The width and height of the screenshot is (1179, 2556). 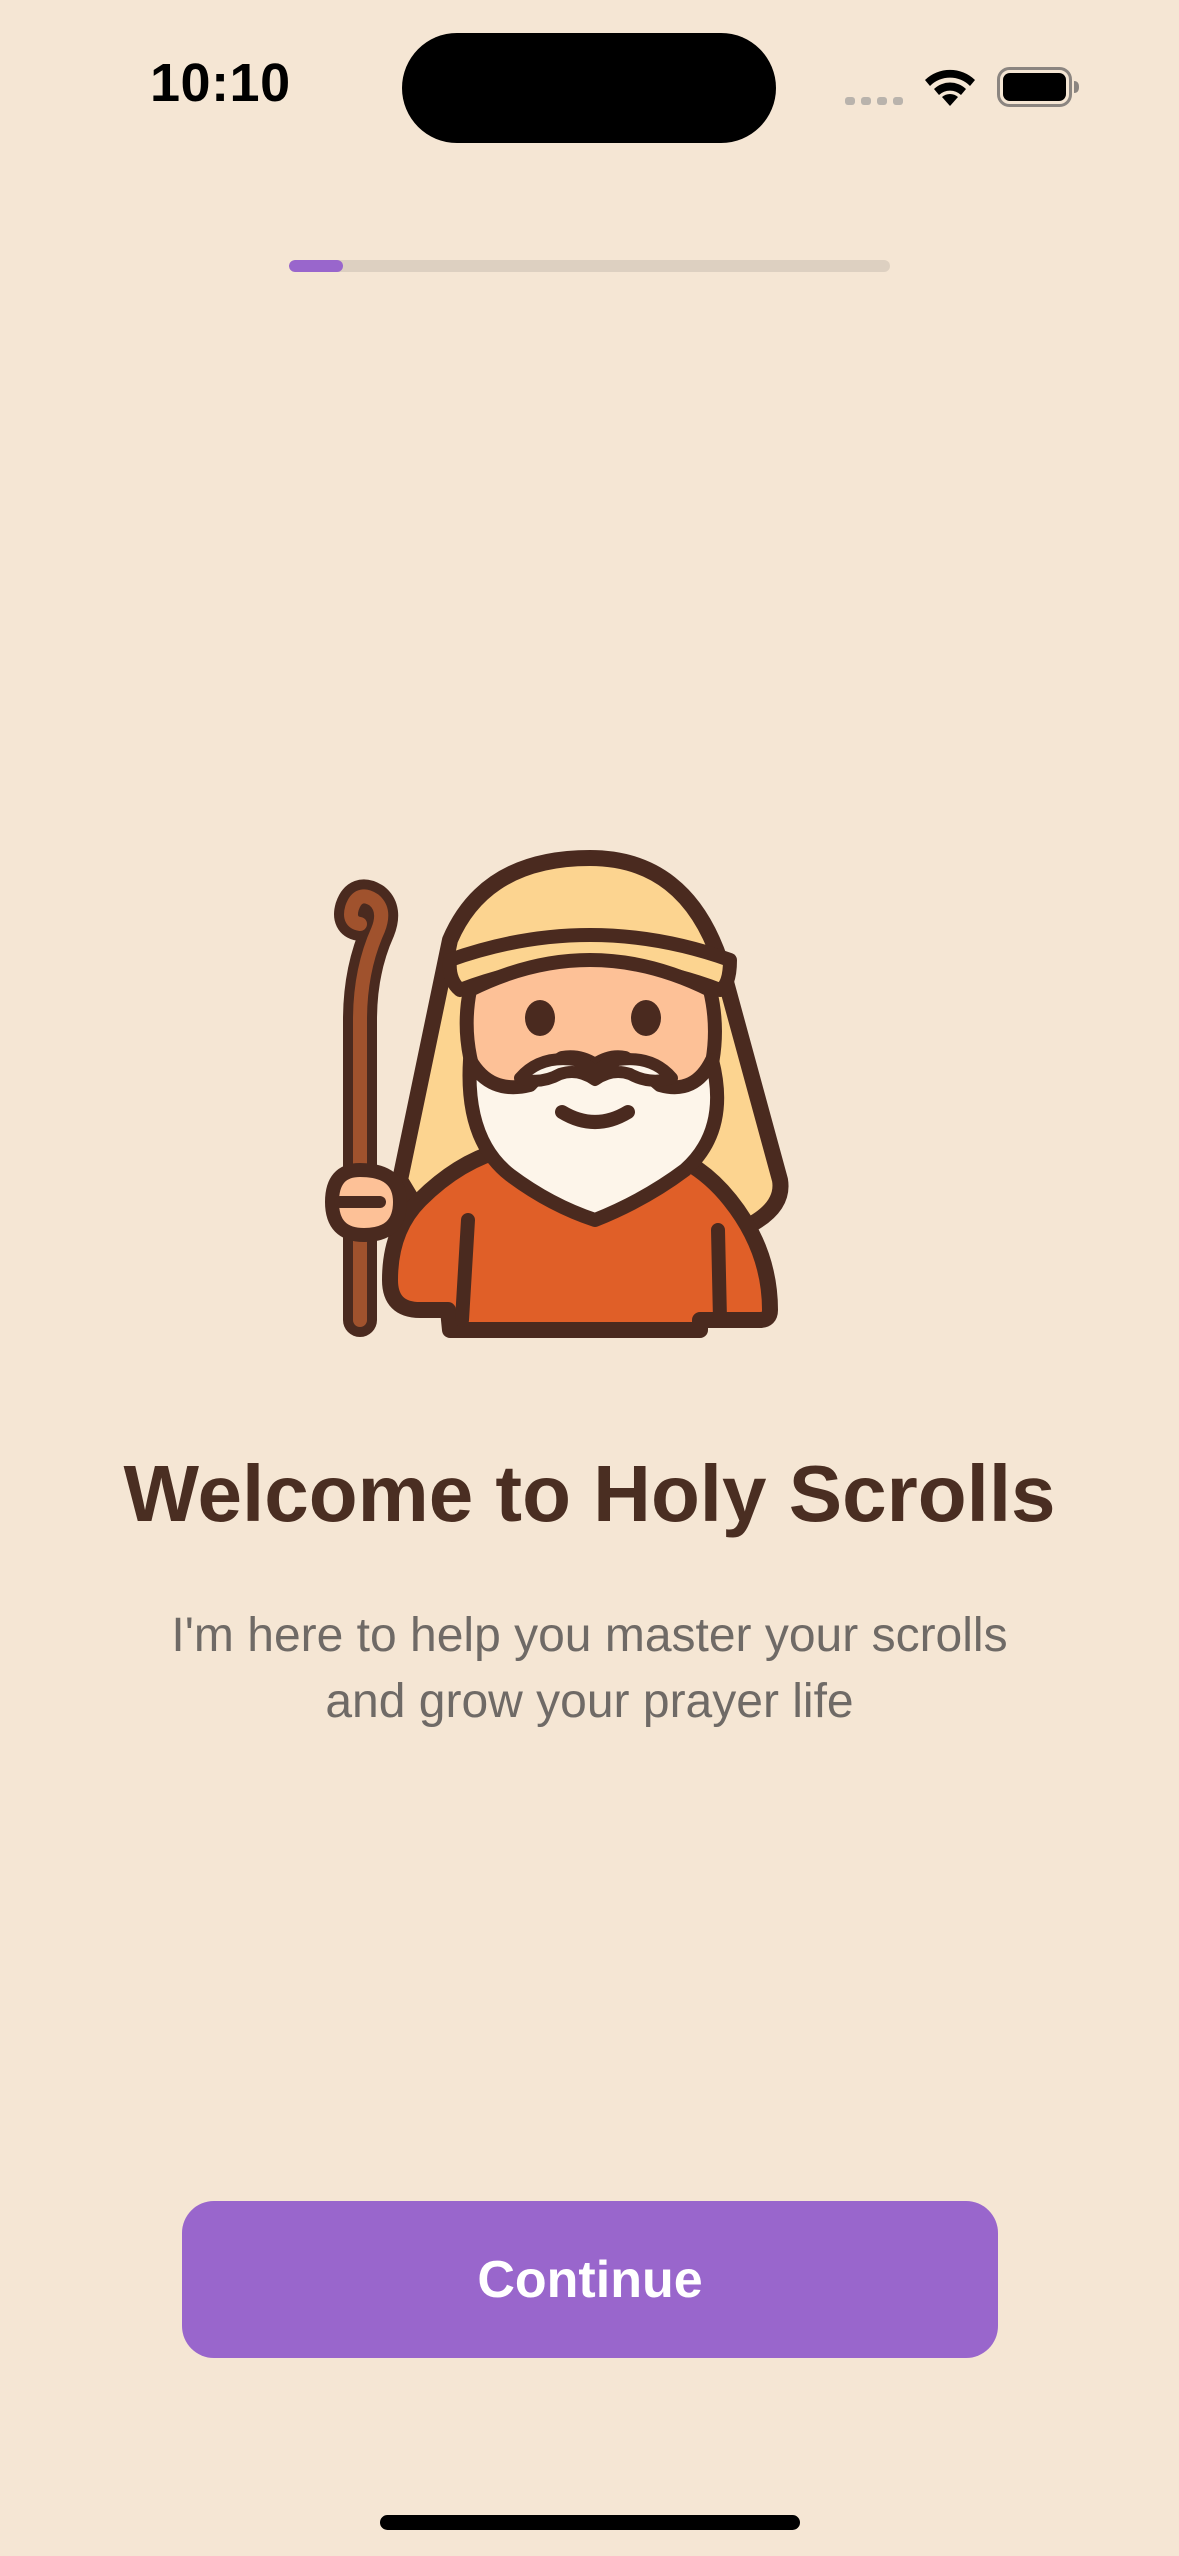 I want to click on wifi-icon, so click(x=950, y=87).